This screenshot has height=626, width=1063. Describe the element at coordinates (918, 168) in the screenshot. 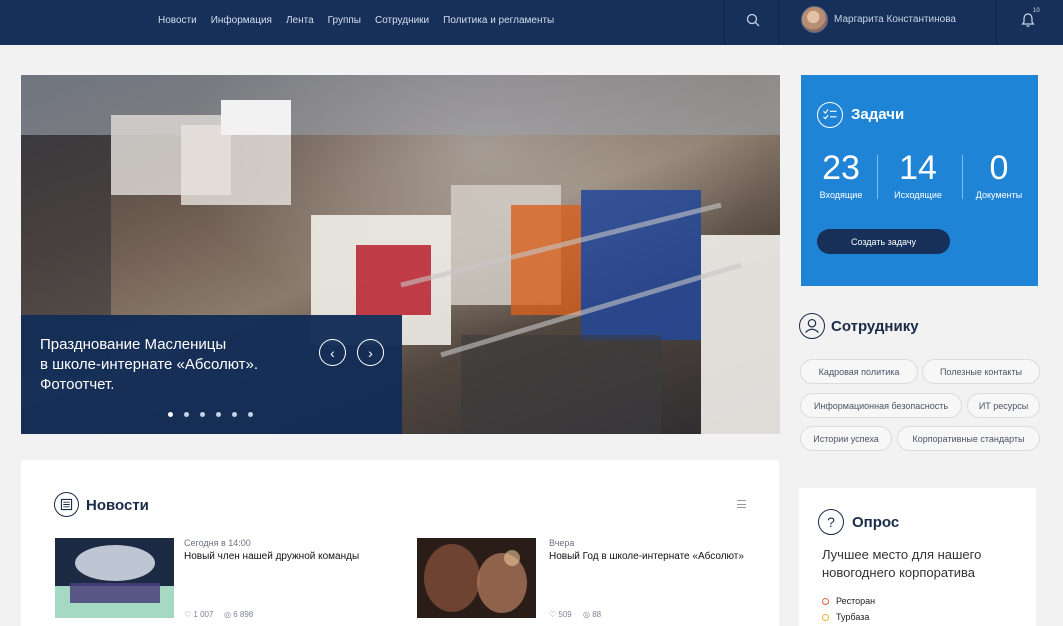

I see `stat-value: 14` at that location.